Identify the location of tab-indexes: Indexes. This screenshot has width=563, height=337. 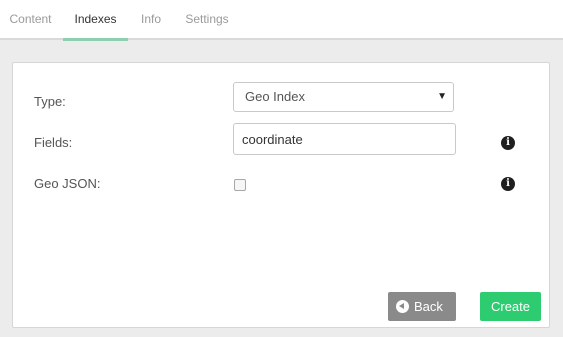
(95, 20).